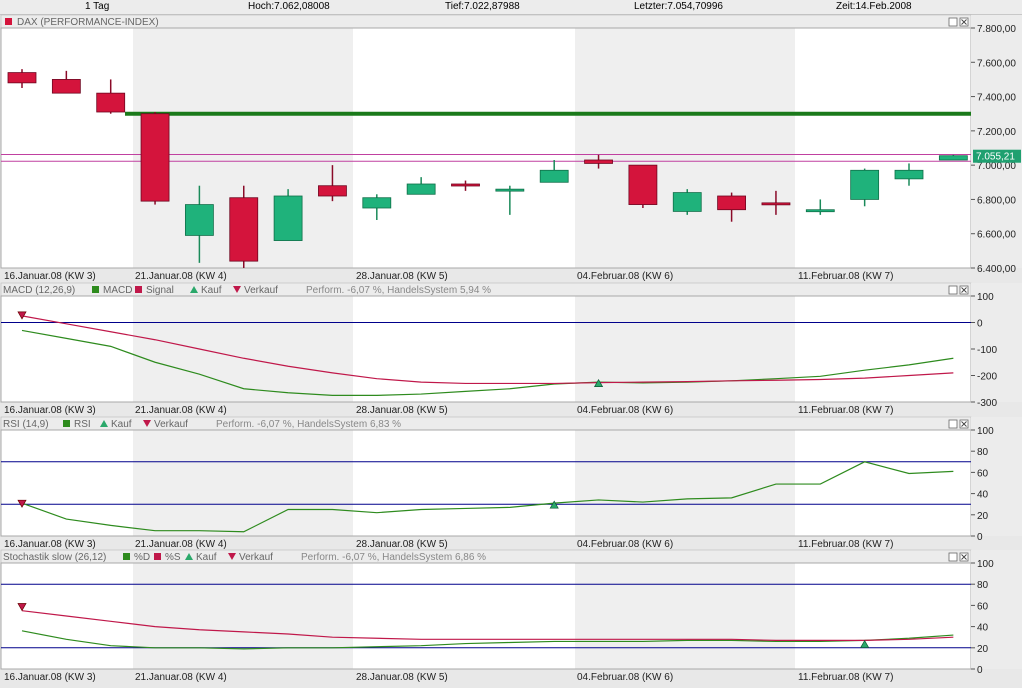 This screenshot has height=688, width=1022. What do you see at coordinates (625, 677) in the screenshot?
I see `stoch-date-label: 04.Februar.08 (KW 6)` at bounding box center [625, 677].